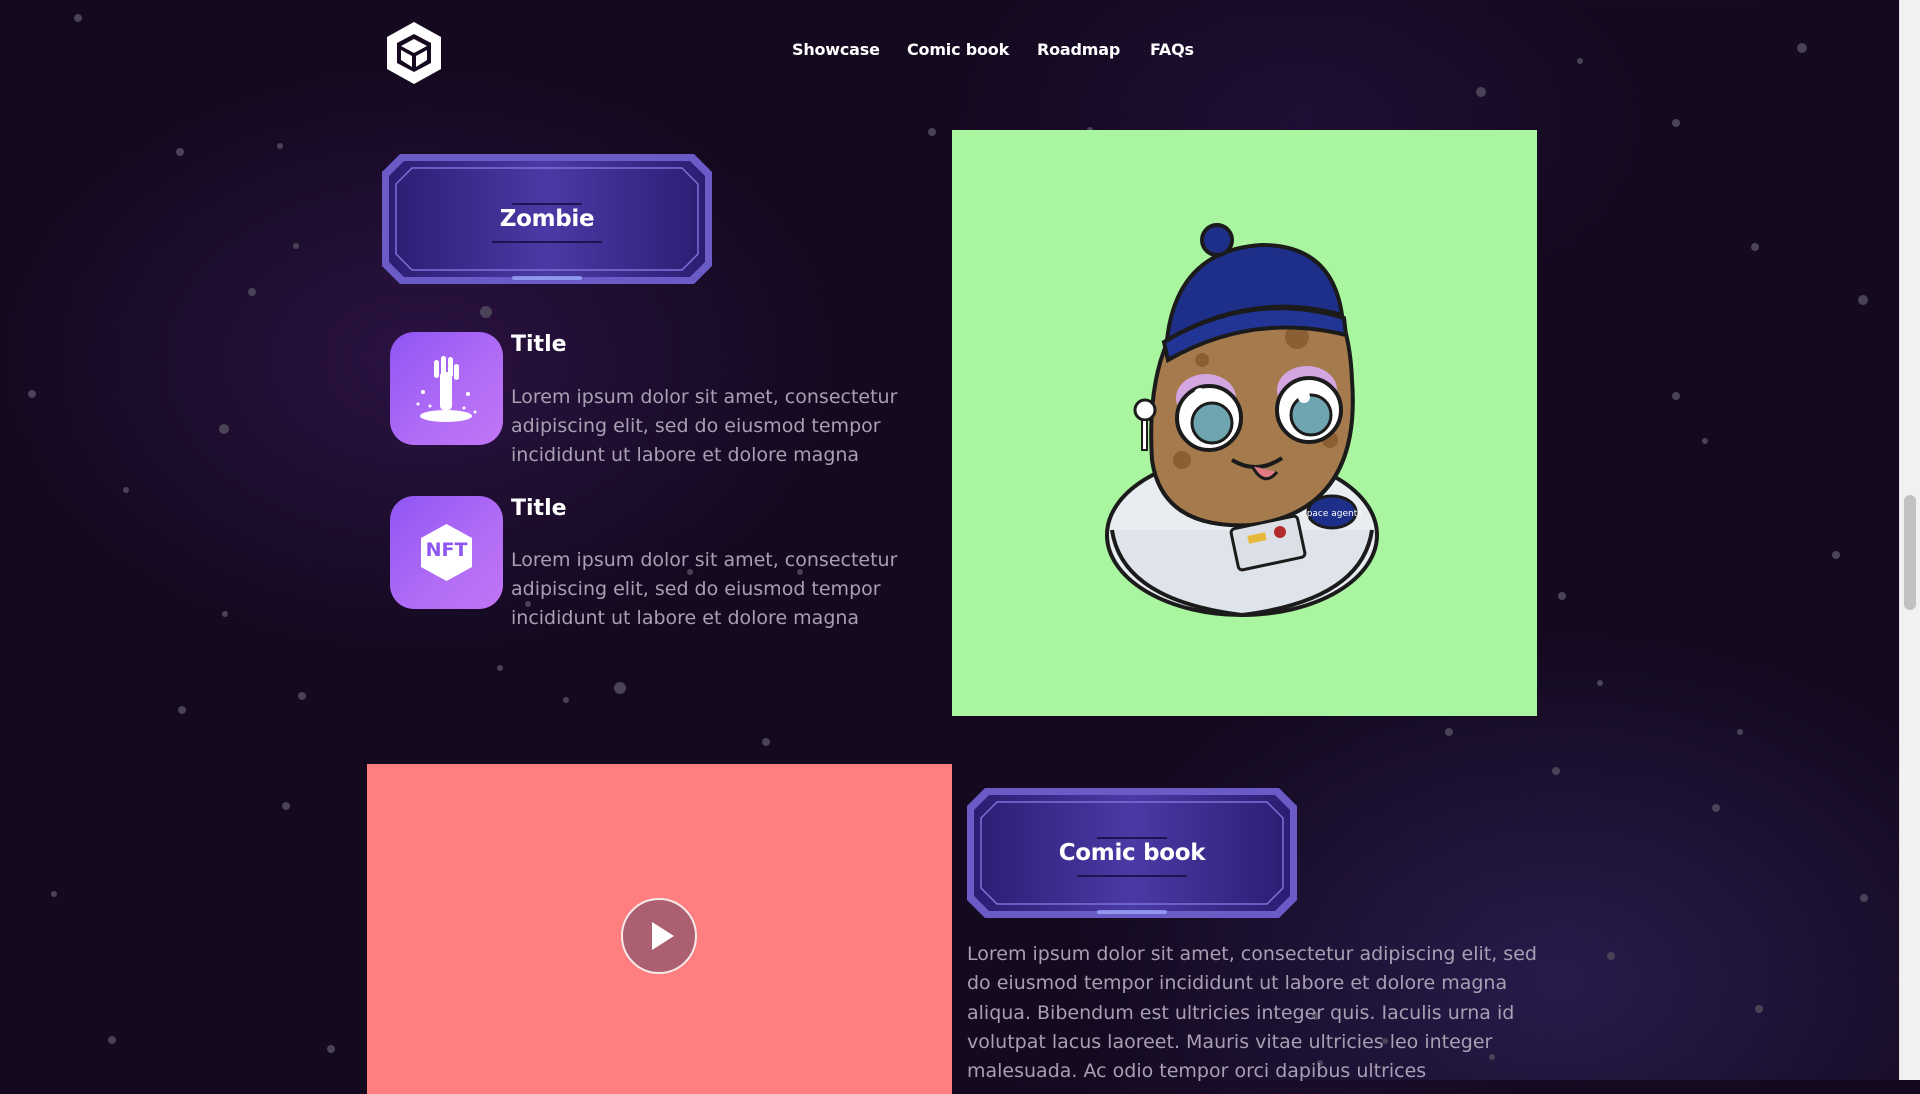 The width and height of the screenshot is (1920, 1094). Describe the element at coordinates (663, 936) in the screenshot. I see `play-icon` at that location.